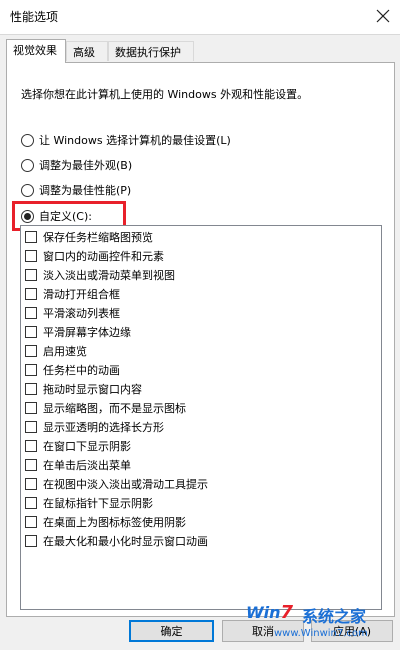 This screenshot has height=650, width=400. I want to click on effect-label: 滑动打开组合框, so click(81, 294).